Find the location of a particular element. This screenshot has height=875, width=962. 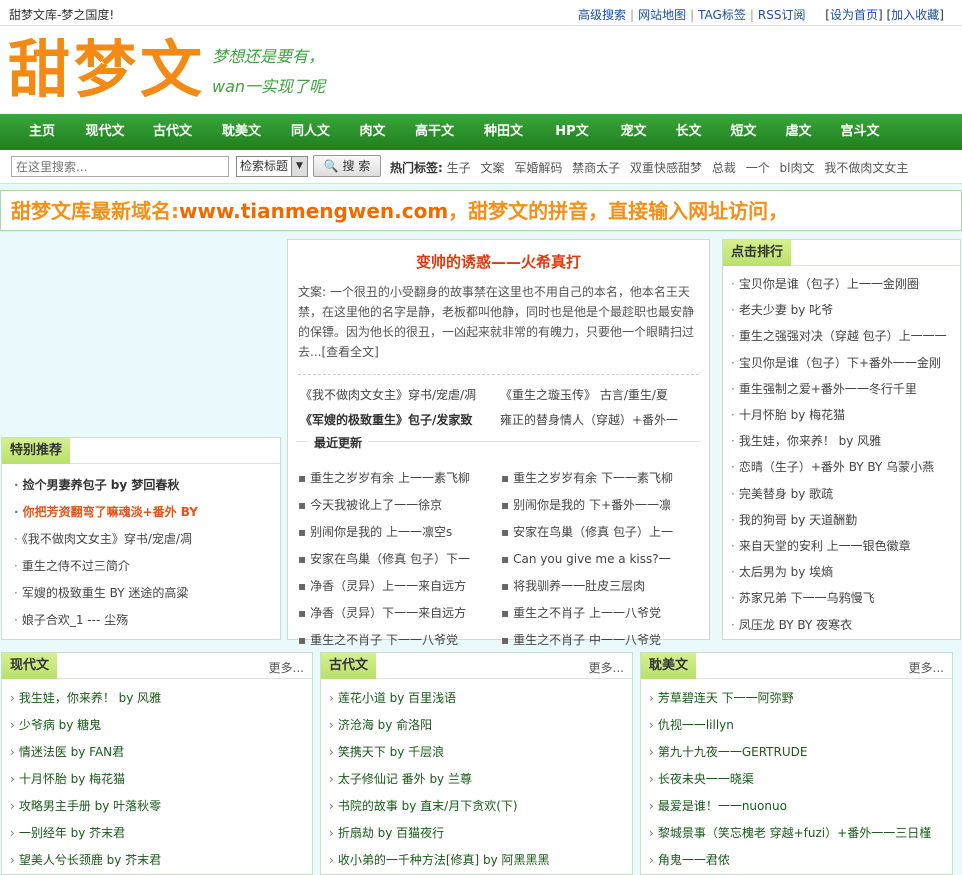

list-item: · 老夫少妻 by 叱爷 is located at coordinates (845, 310).